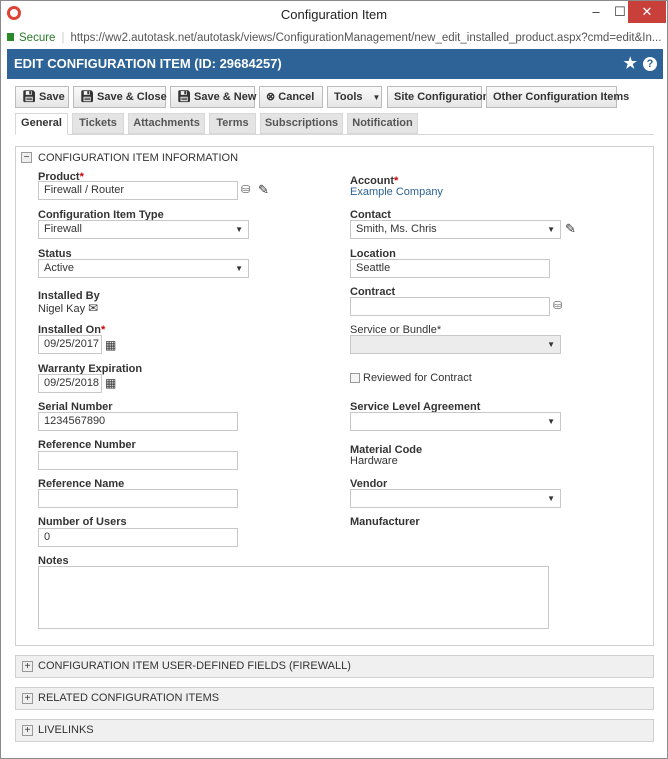  What do you see at coordinates (417, 378) in the screenshot?
I see `reviewed-label: Reviewed for Contract` at bounding box center [417, 378].